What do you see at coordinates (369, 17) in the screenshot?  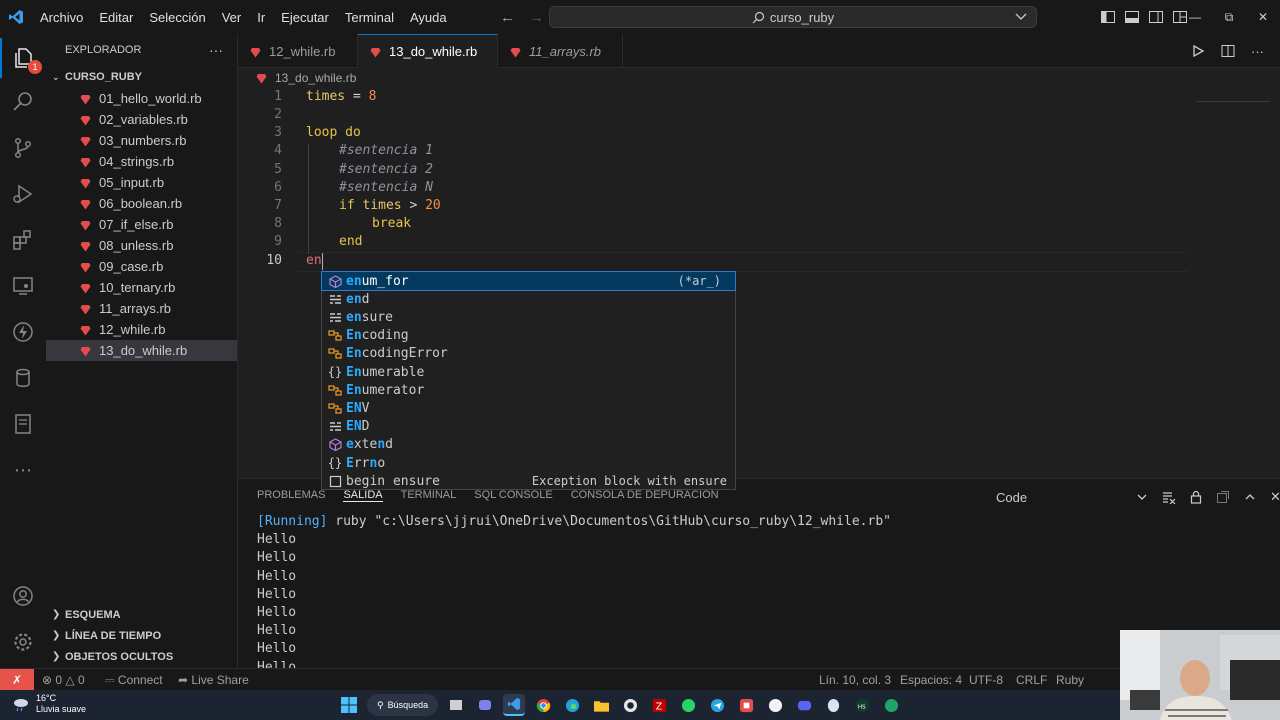 I see `menu-terminal: Terminal` at bounding box center [369, 17].